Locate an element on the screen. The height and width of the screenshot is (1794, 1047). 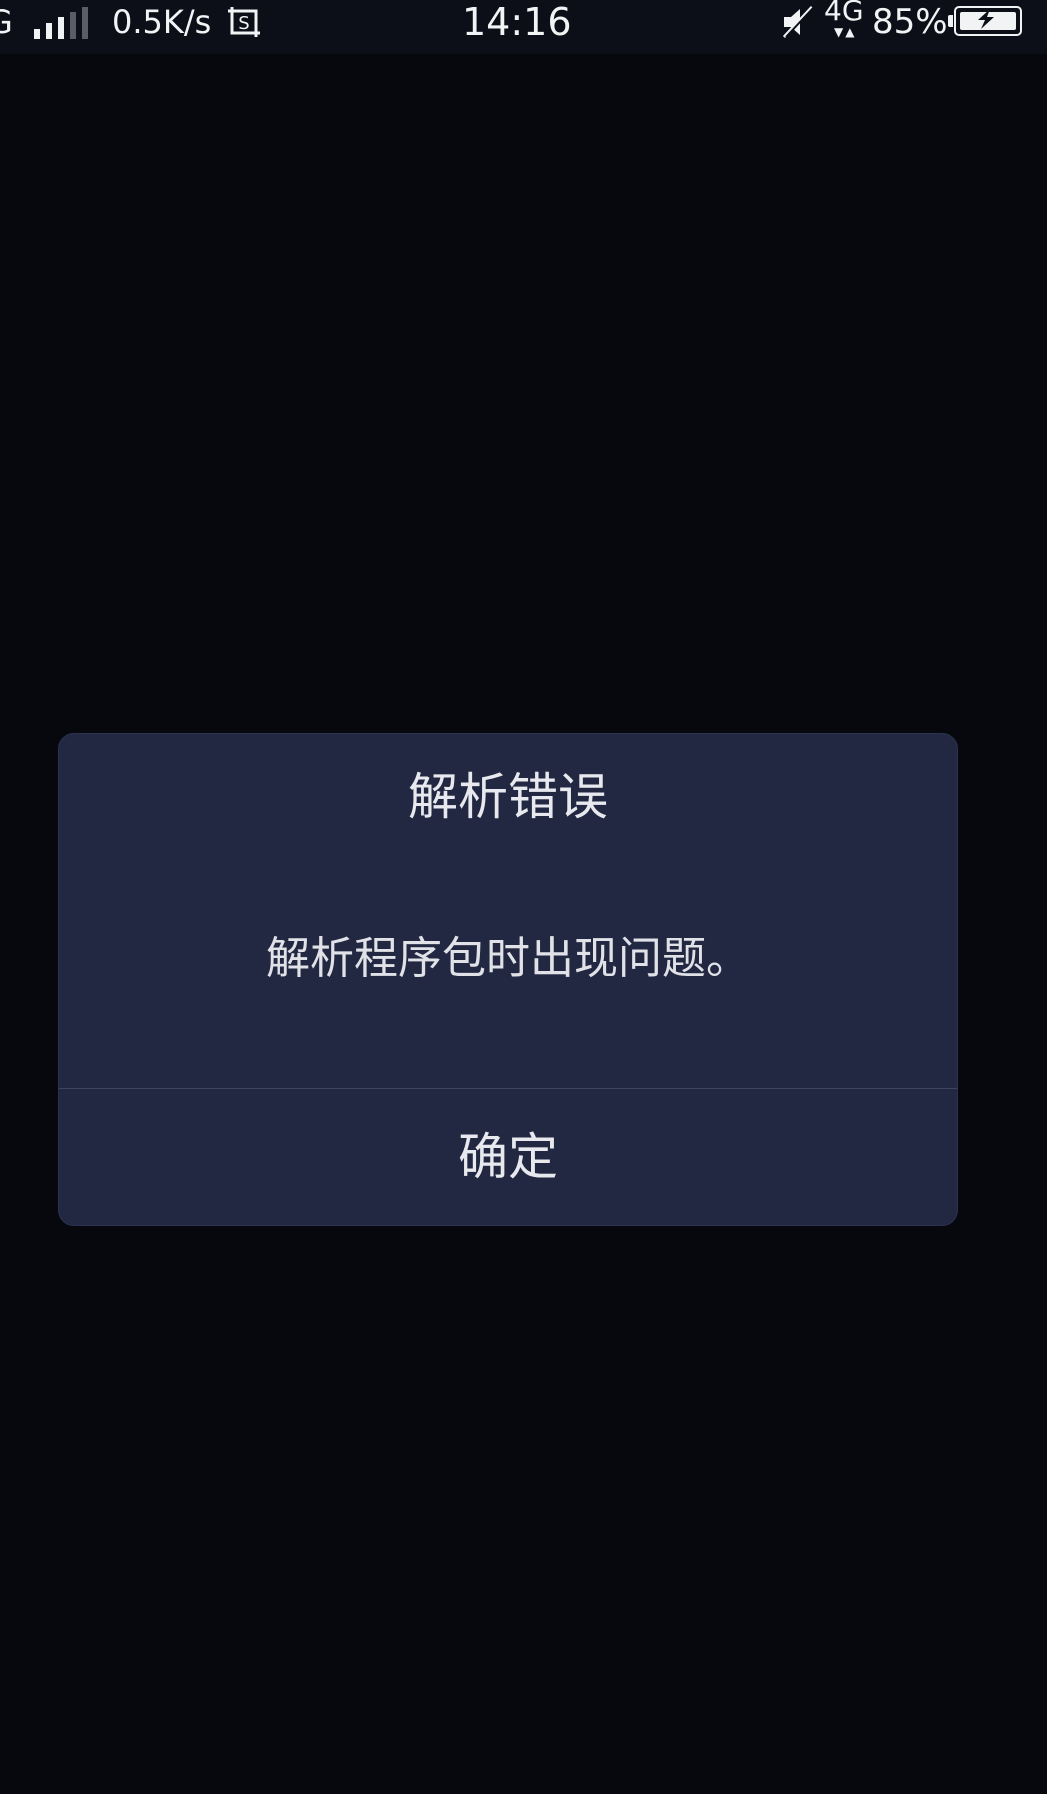
data-activity-icon: ▼▲ is located at coordinates (845, 32).